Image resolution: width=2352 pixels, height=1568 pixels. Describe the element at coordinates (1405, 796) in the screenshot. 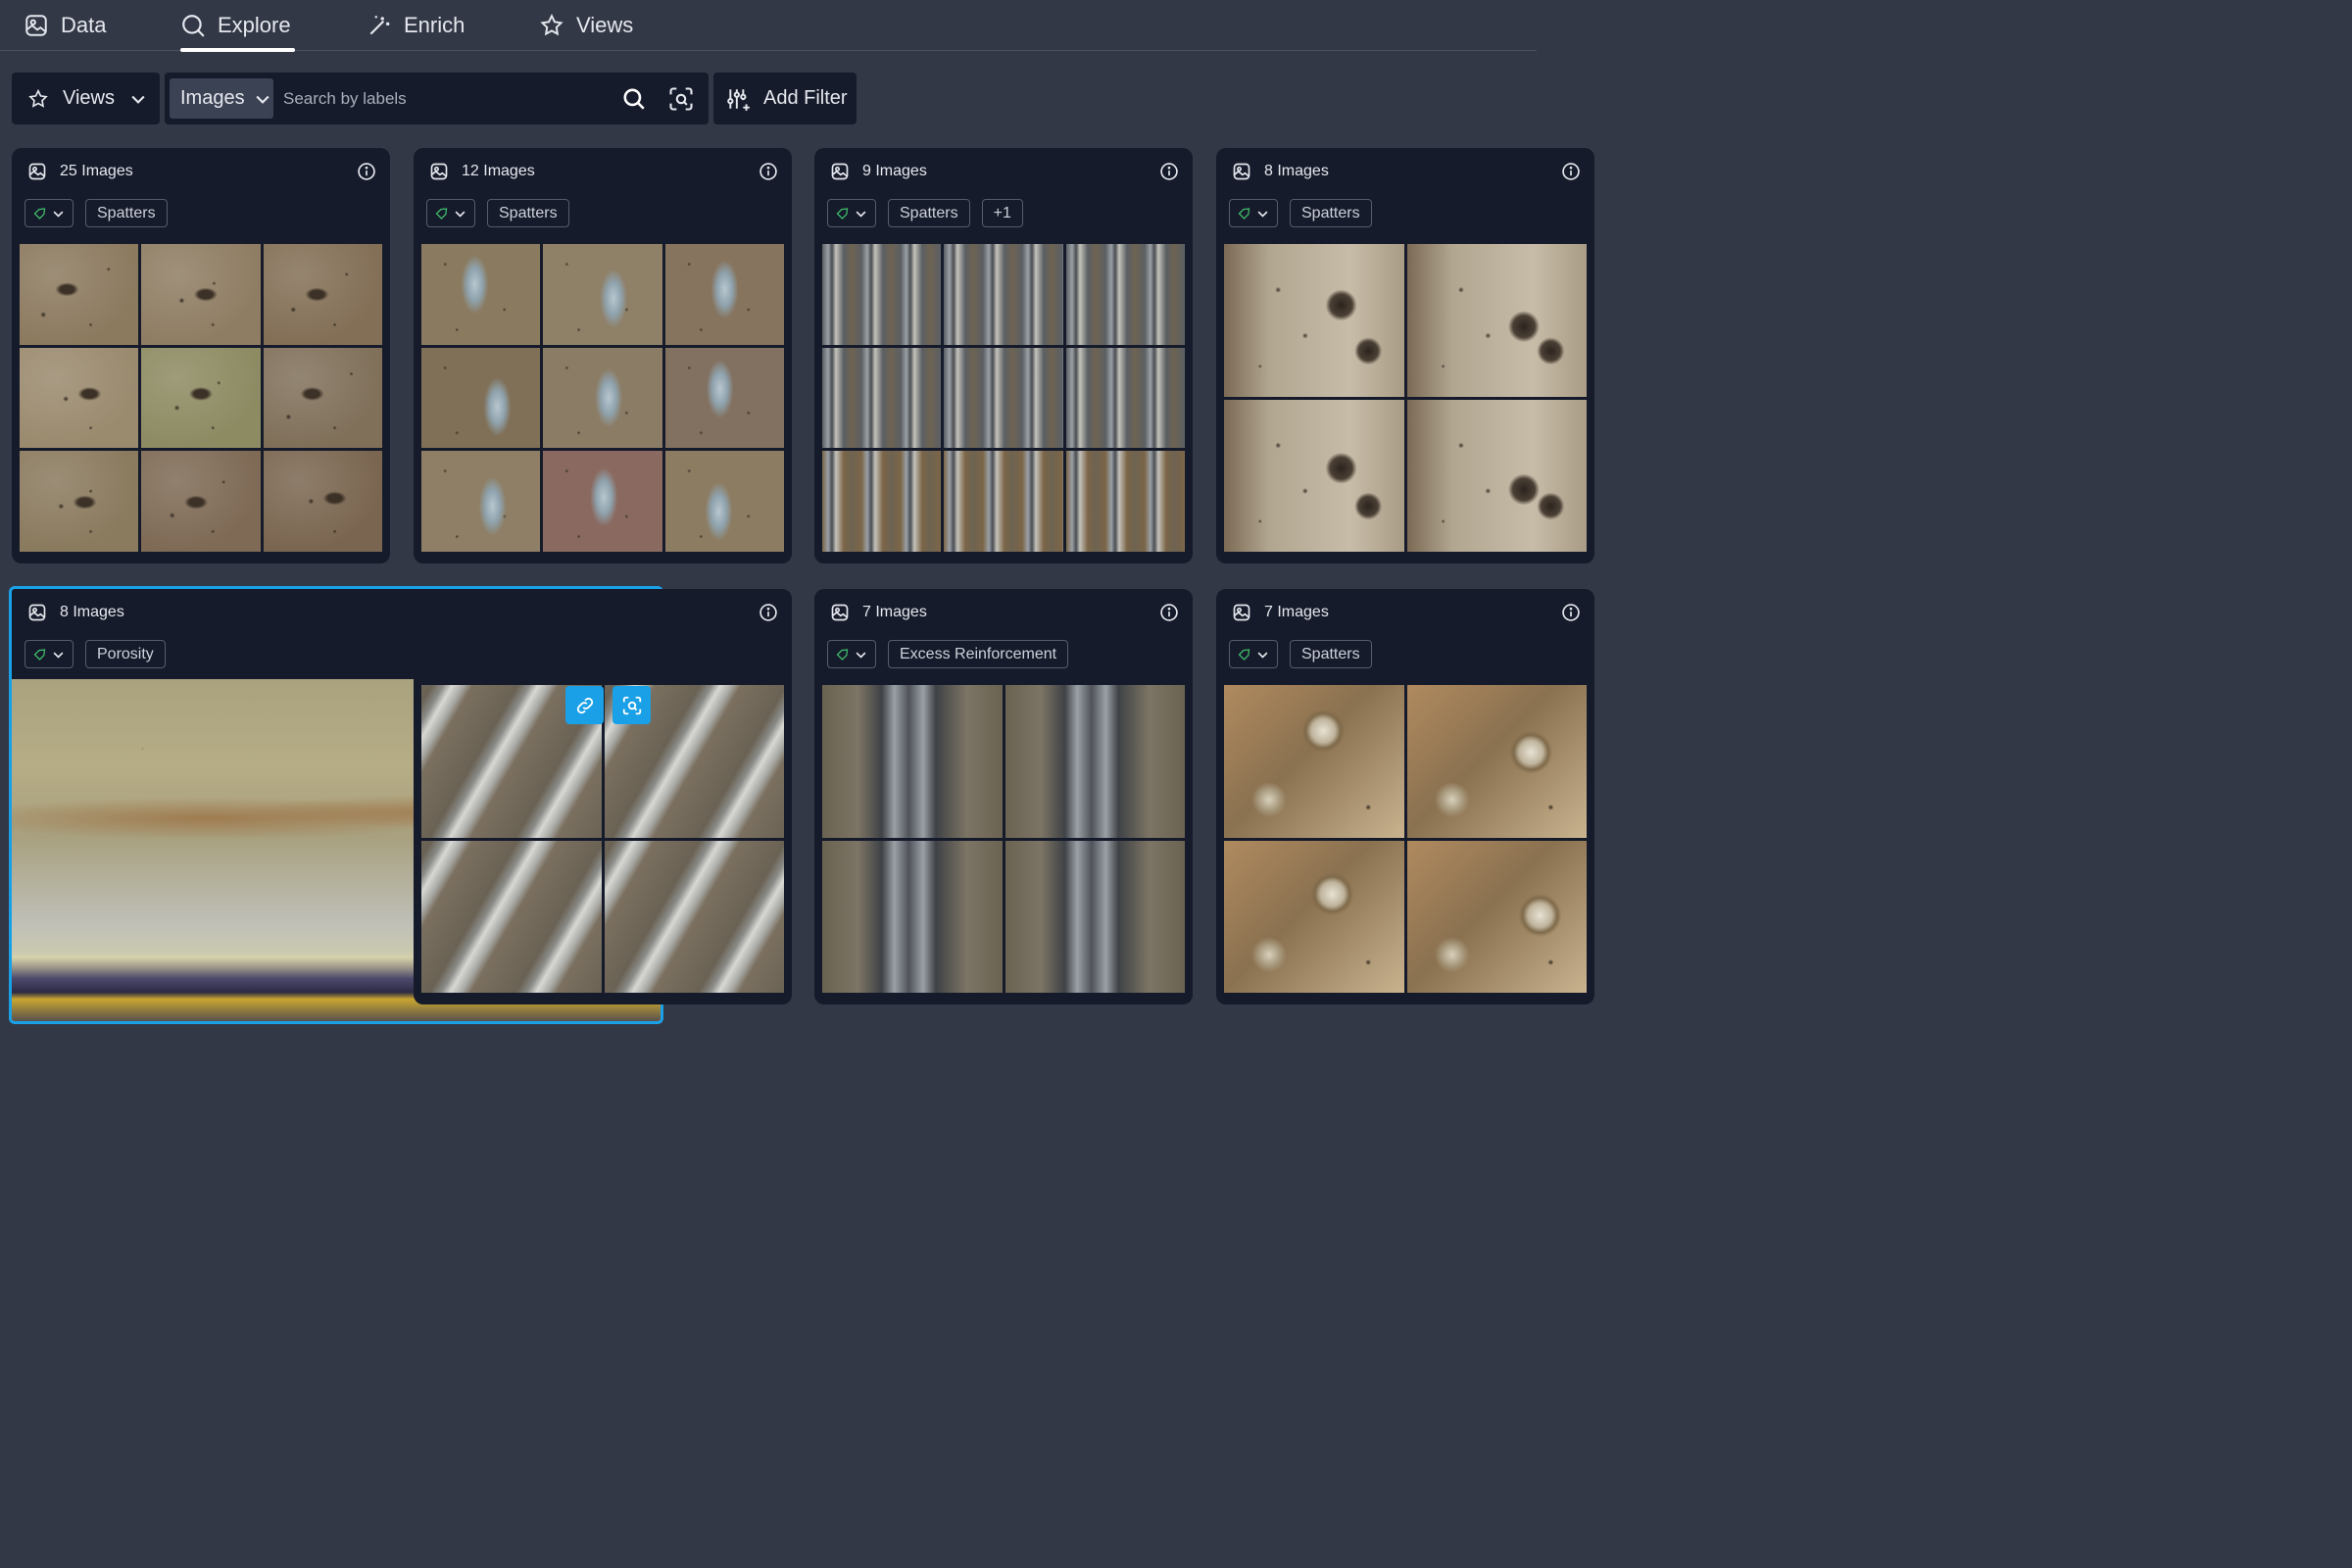

I see `cluster-card: 7 Images Spatters` at that location.